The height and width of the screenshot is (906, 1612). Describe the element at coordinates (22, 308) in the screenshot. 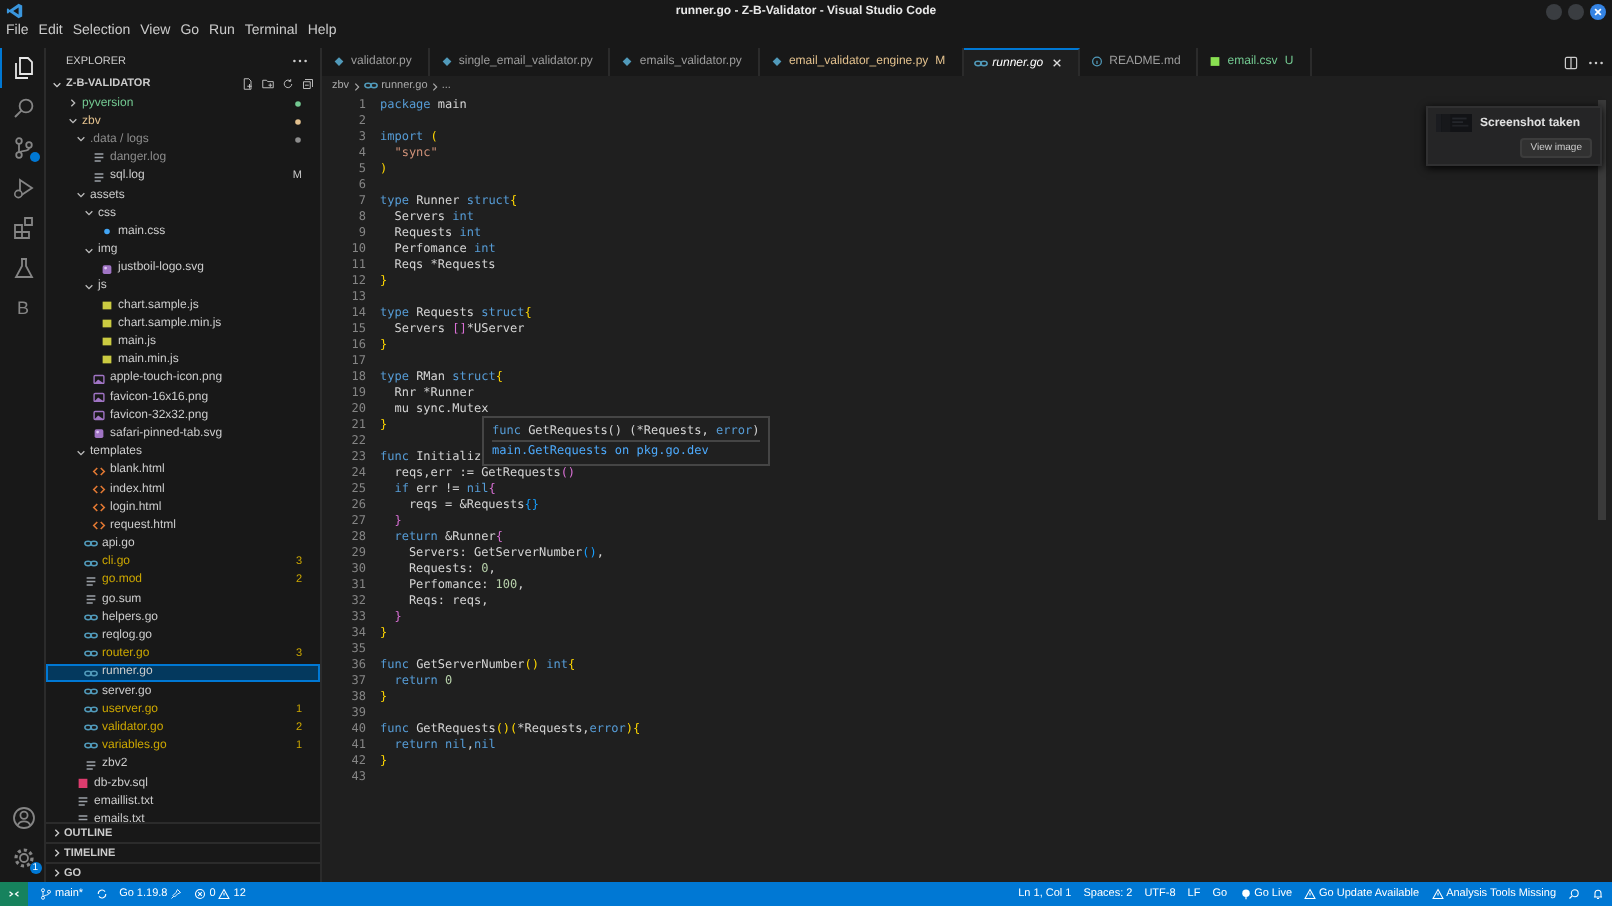

I see `extension-letter: B` at that location.